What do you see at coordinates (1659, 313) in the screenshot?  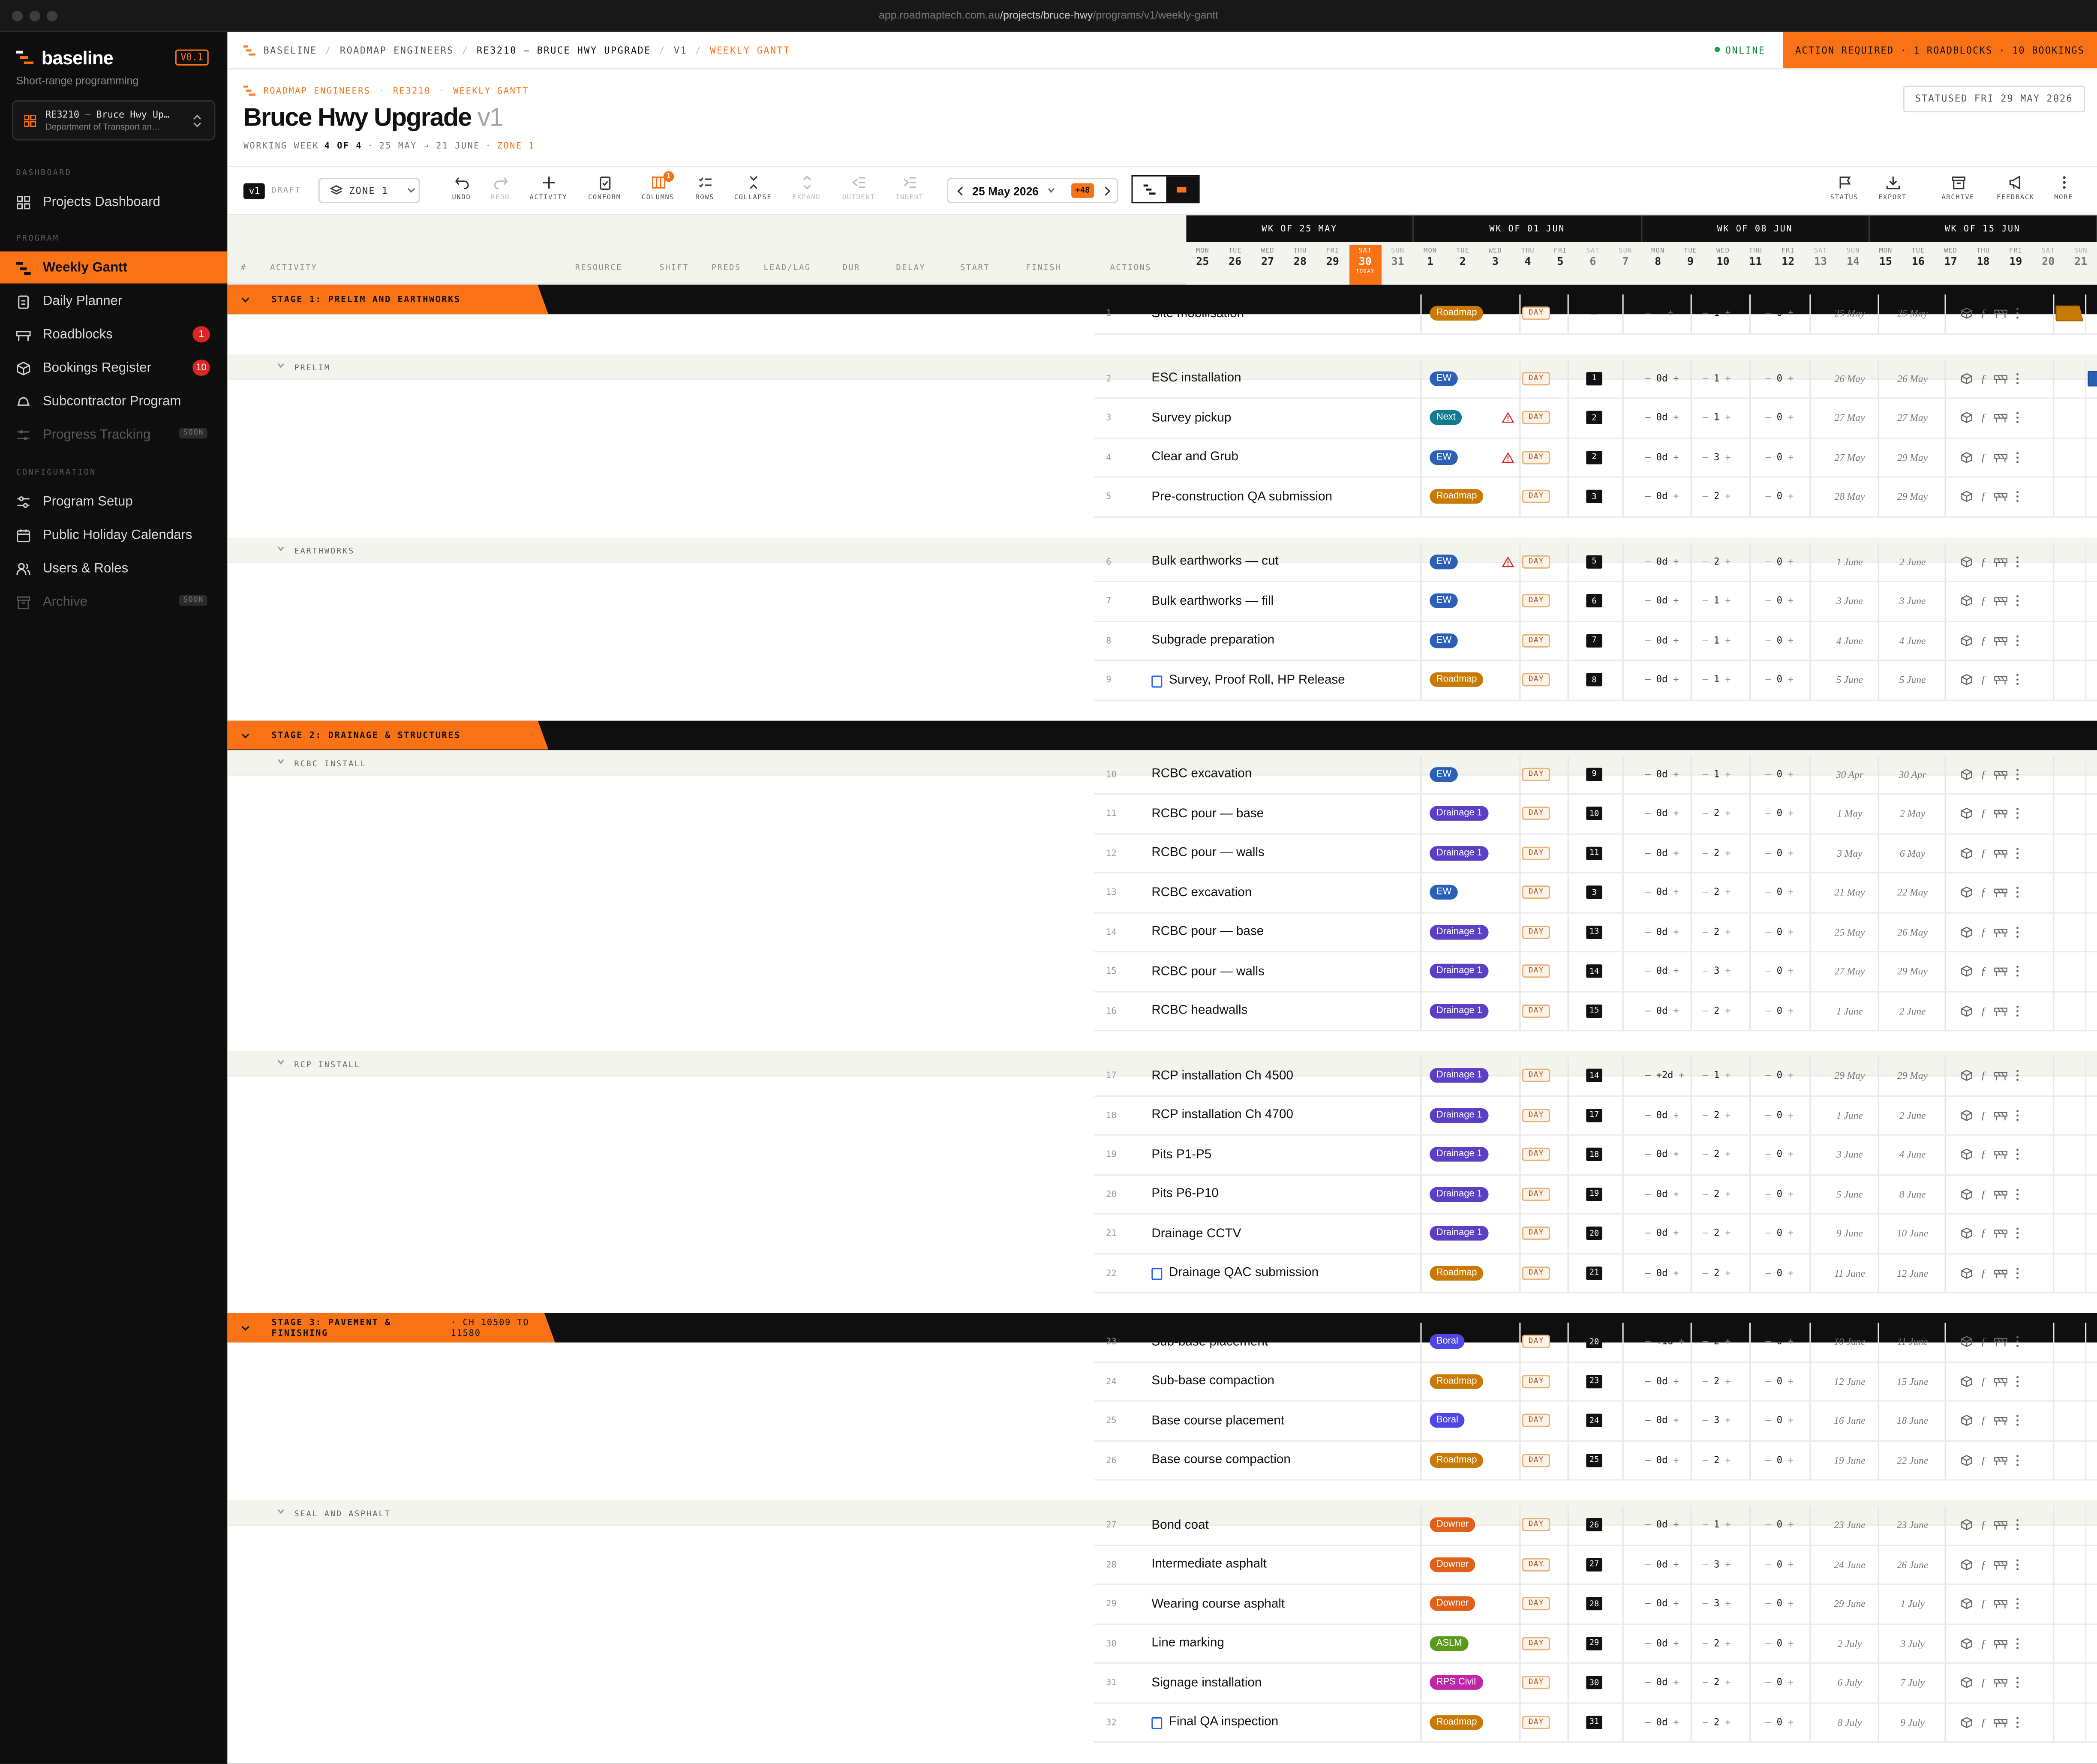 I see `lead-lag-stepper: – — +` at bounding box center [1659, 313].